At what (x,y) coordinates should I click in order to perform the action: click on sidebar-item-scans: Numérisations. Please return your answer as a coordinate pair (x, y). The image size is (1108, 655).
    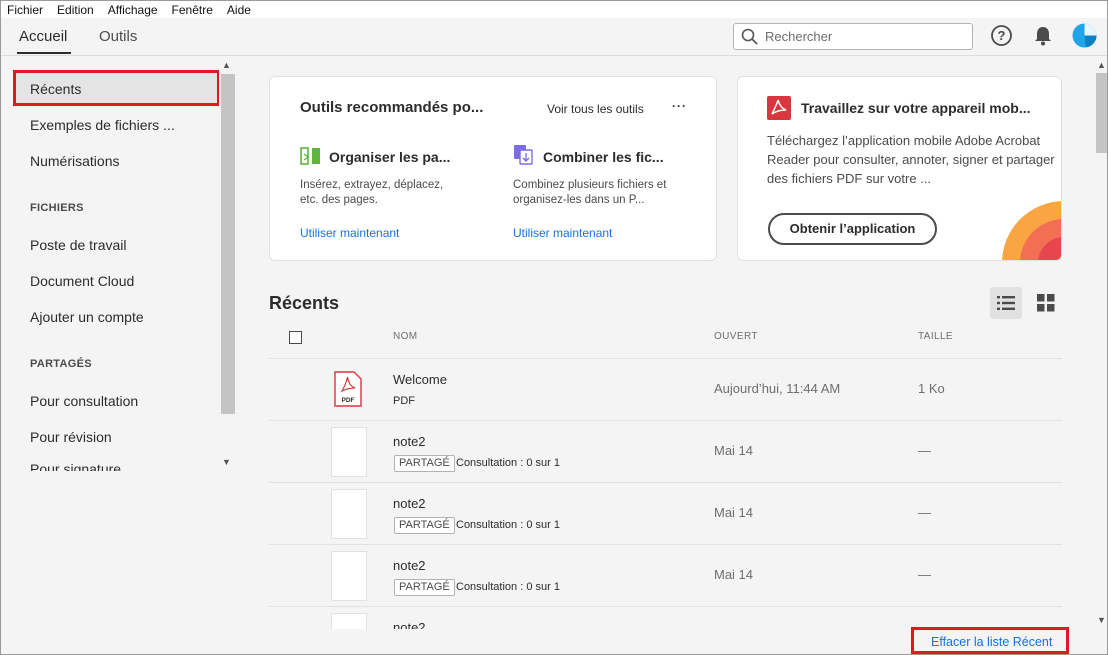
    Looking at the image, I should click on (74, 161).